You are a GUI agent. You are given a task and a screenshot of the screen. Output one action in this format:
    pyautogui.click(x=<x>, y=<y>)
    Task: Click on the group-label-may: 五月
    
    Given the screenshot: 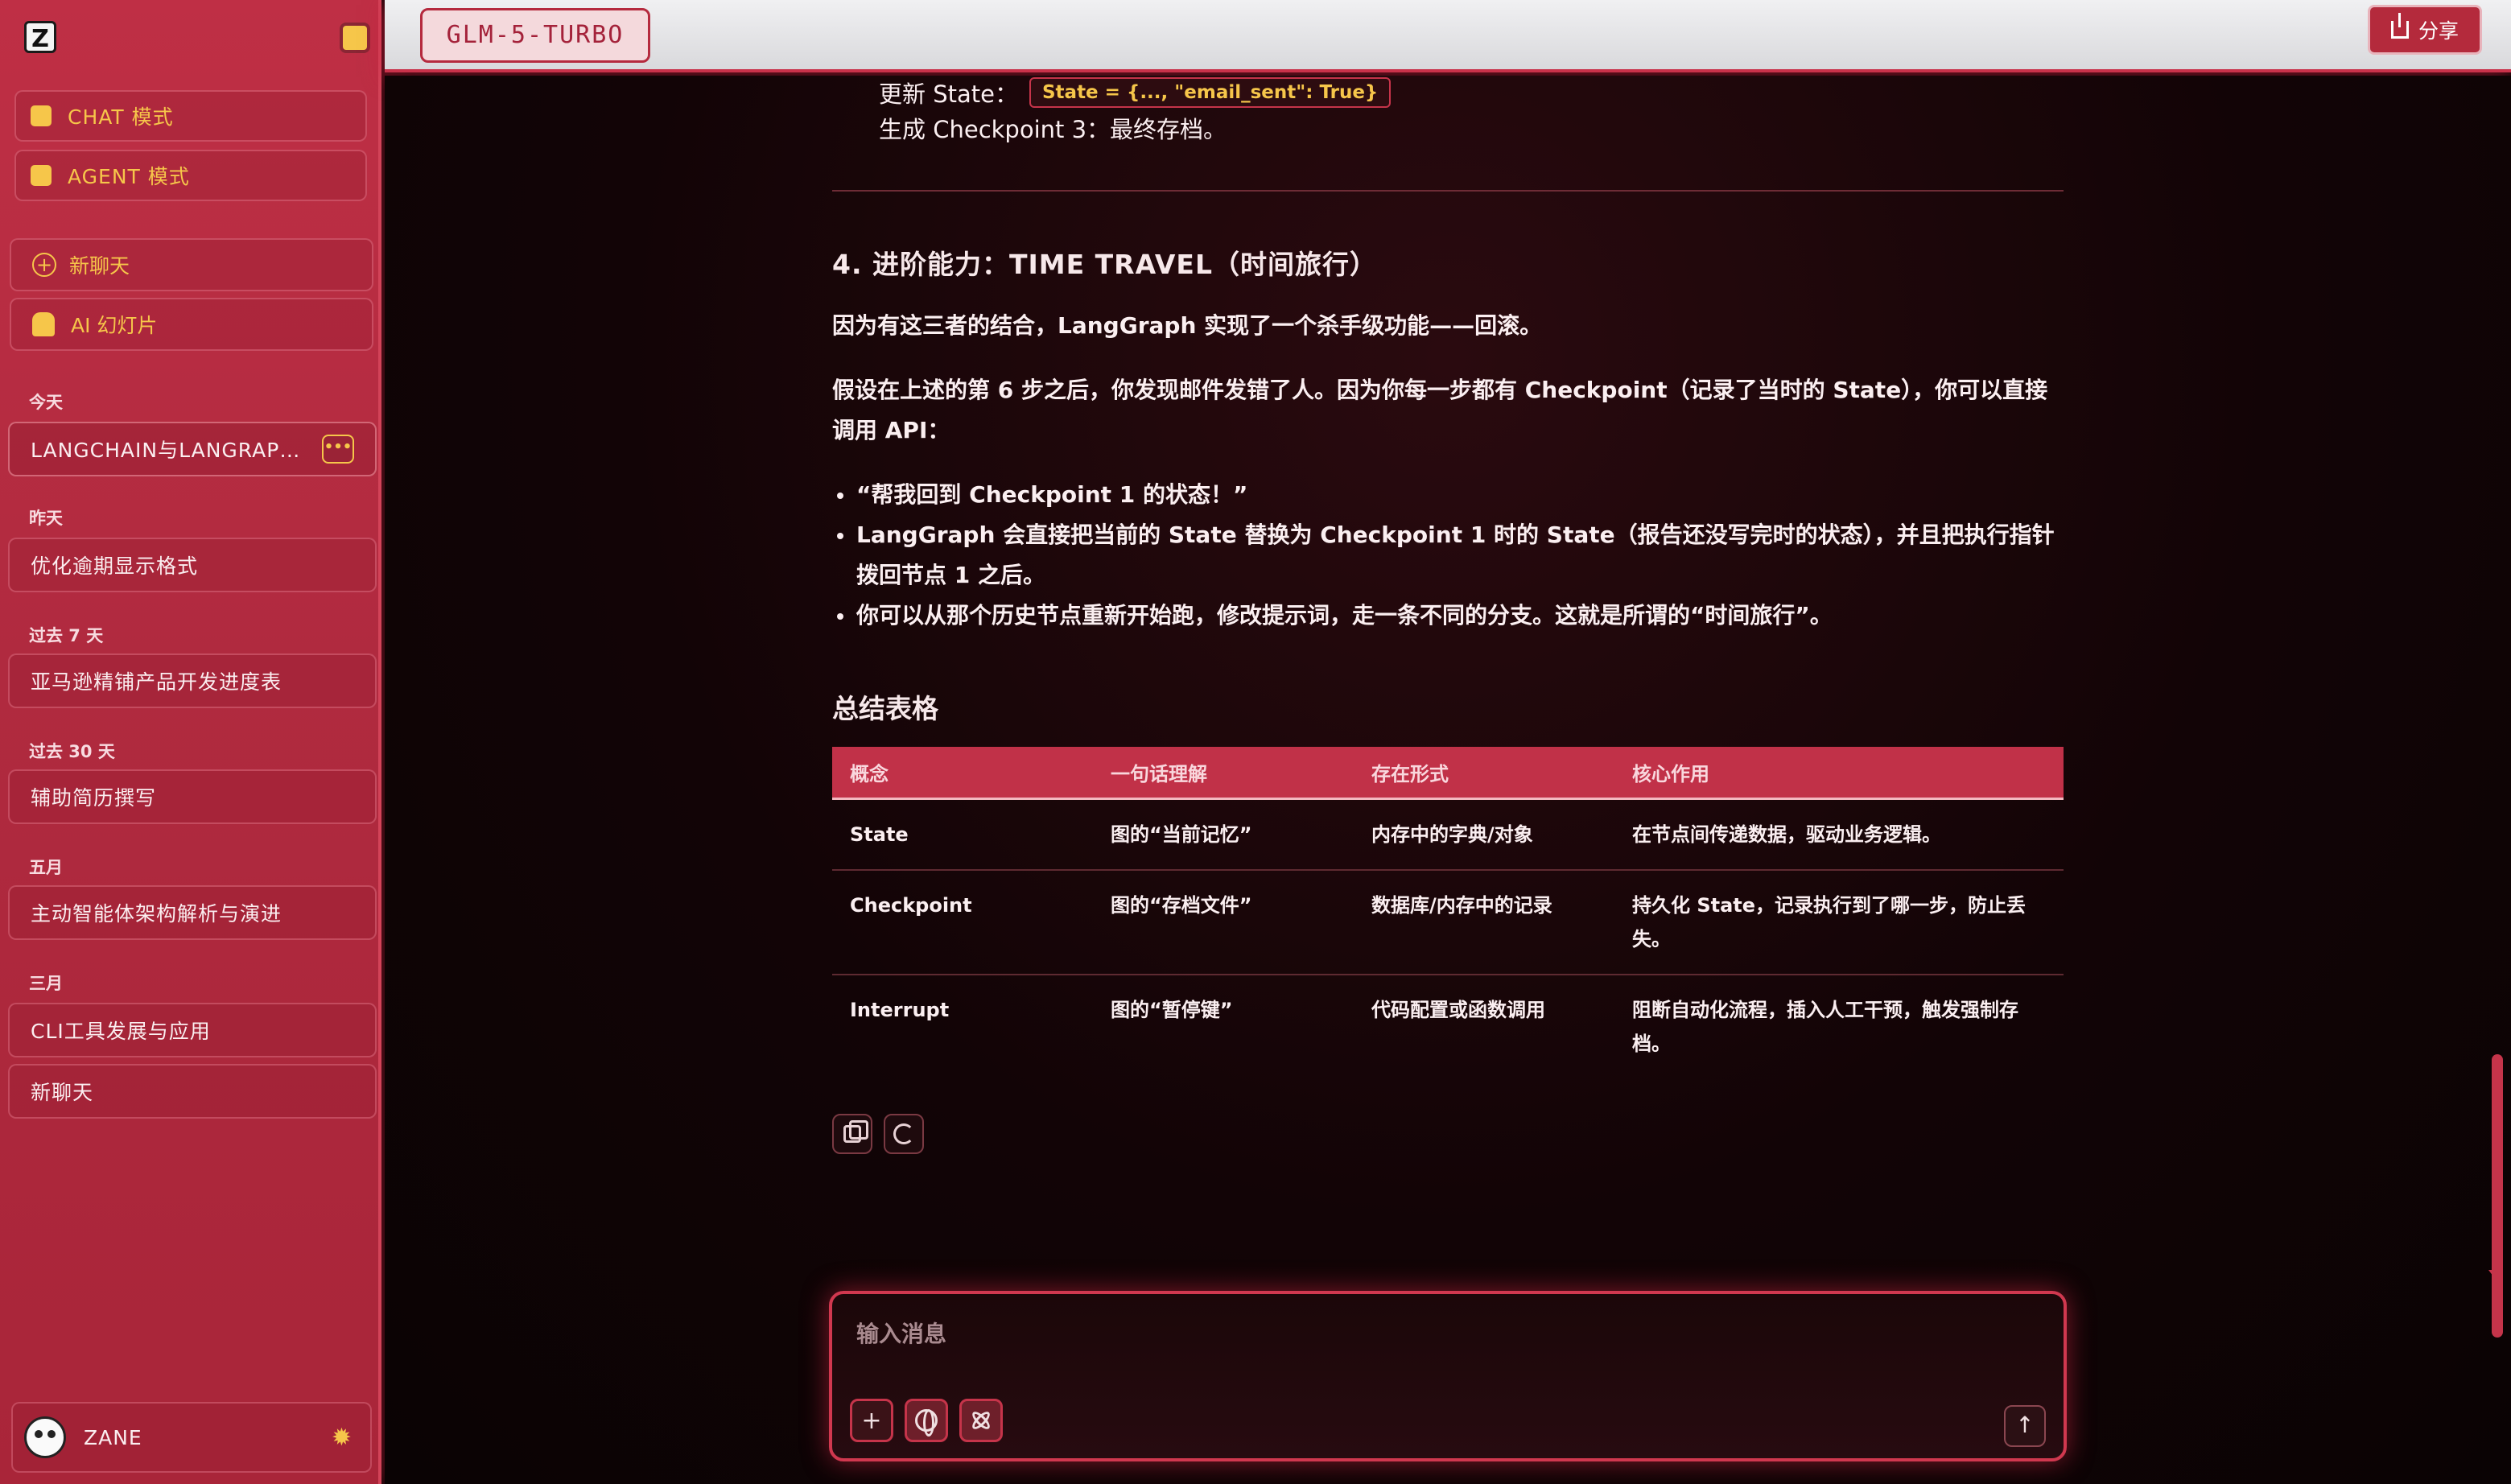 What is the action you would take?
    pyautogui.click(x=46, y=868)
    